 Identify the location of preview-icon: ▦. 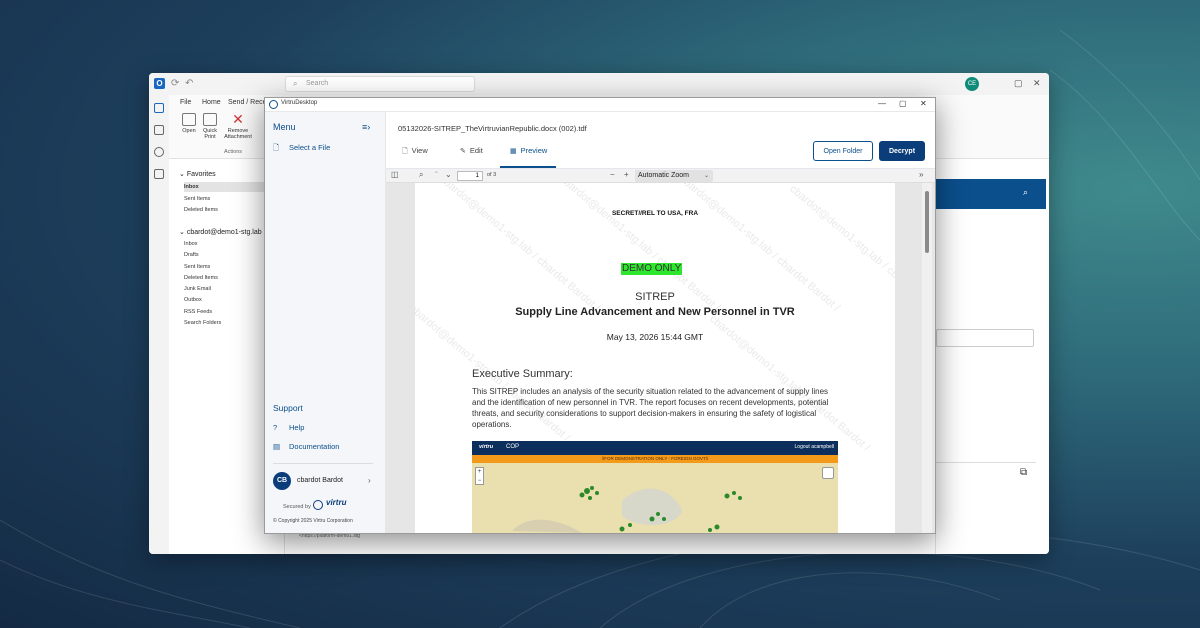
(513, 151).